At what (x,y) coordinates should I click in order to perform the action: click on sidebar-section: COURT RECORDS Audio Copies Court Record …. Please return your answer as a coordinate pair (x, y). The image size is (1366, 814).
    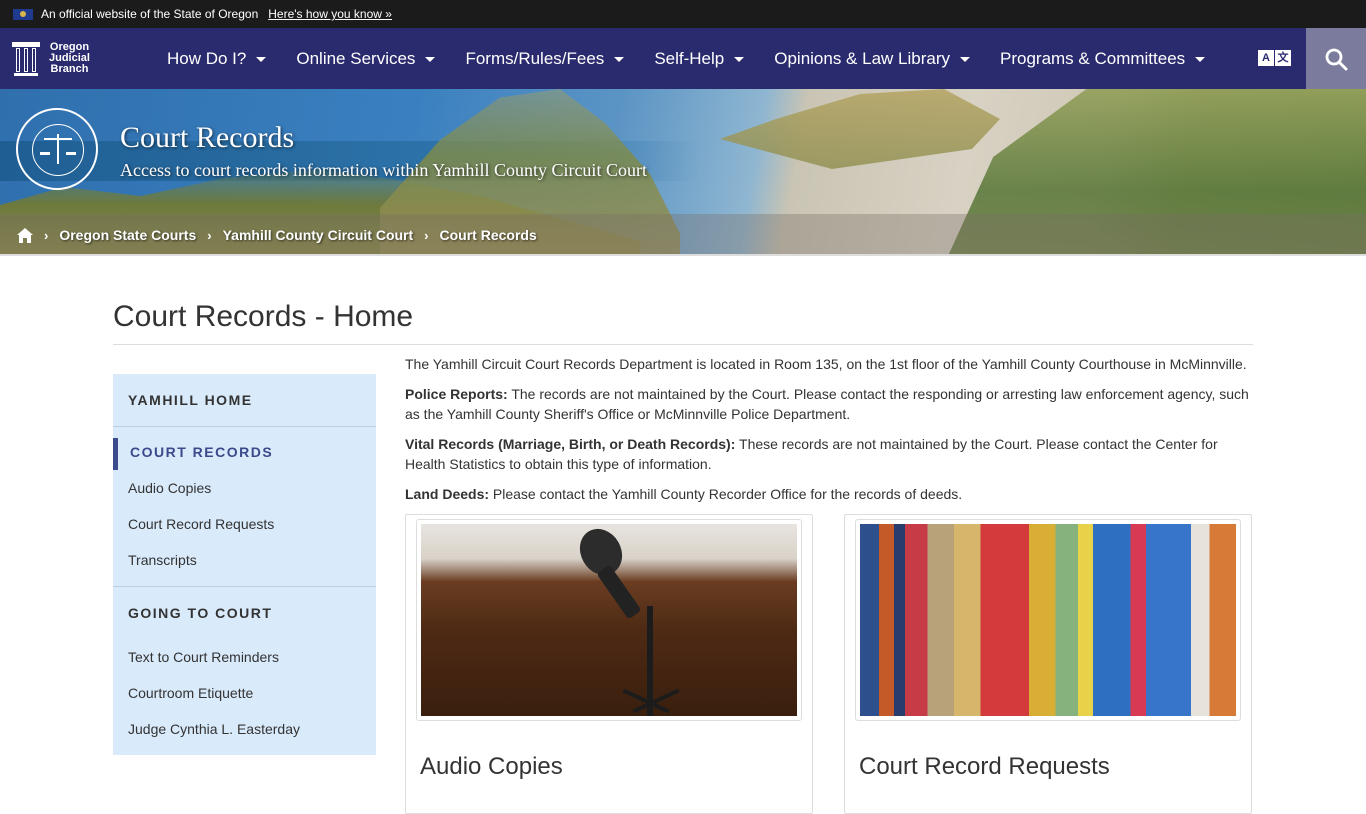
    Looking at the image, I should click on (244, 512).